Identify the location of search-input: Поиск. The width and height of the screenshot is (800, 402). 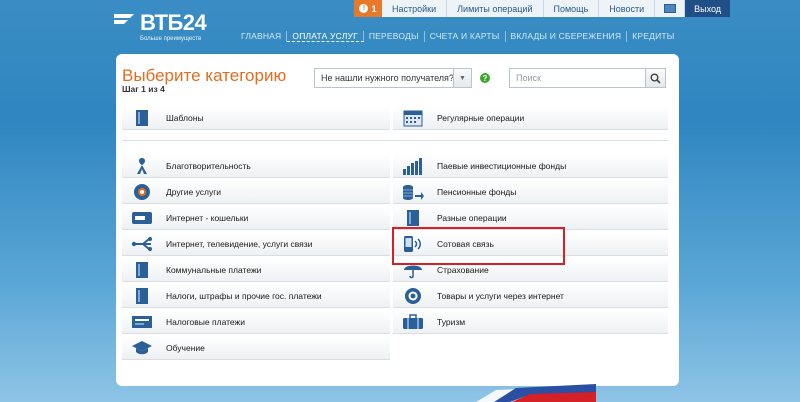
(587, 78).